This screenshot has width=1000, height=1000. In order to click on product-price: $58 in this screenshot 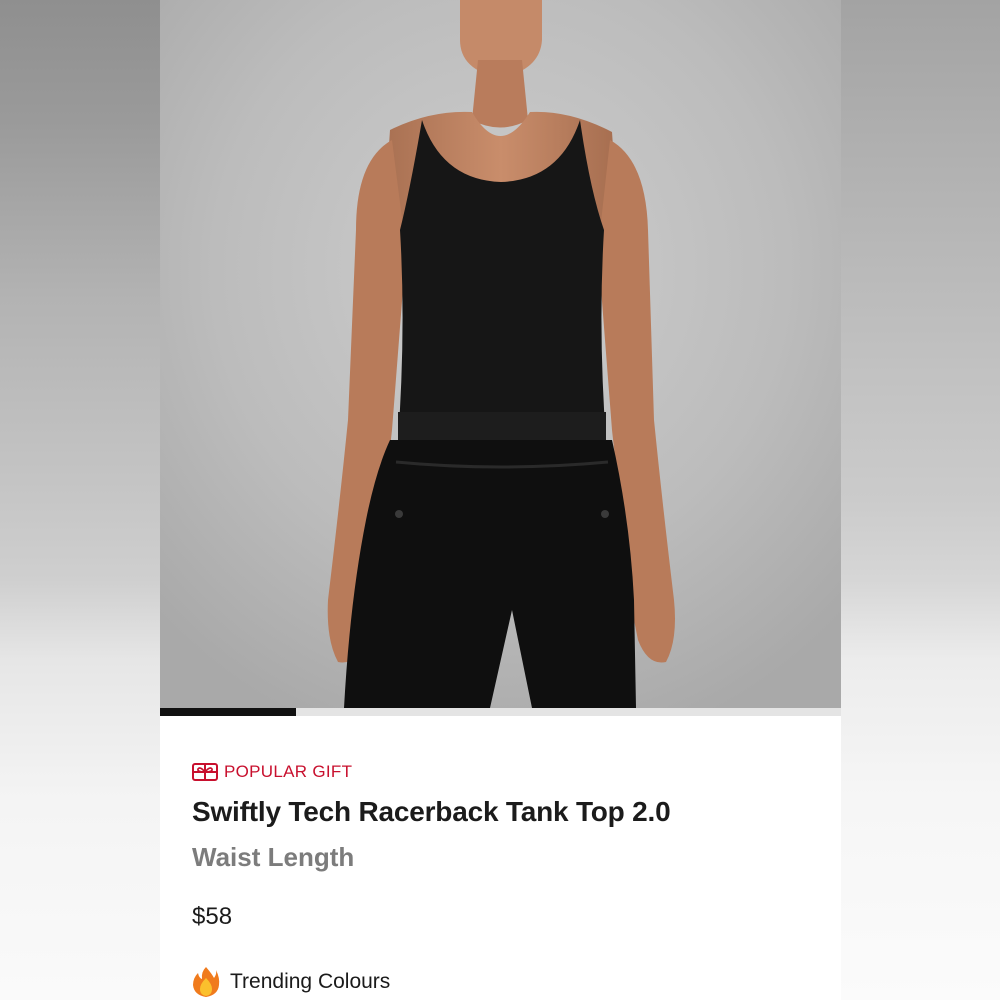, I will do `click(212, 916)`.